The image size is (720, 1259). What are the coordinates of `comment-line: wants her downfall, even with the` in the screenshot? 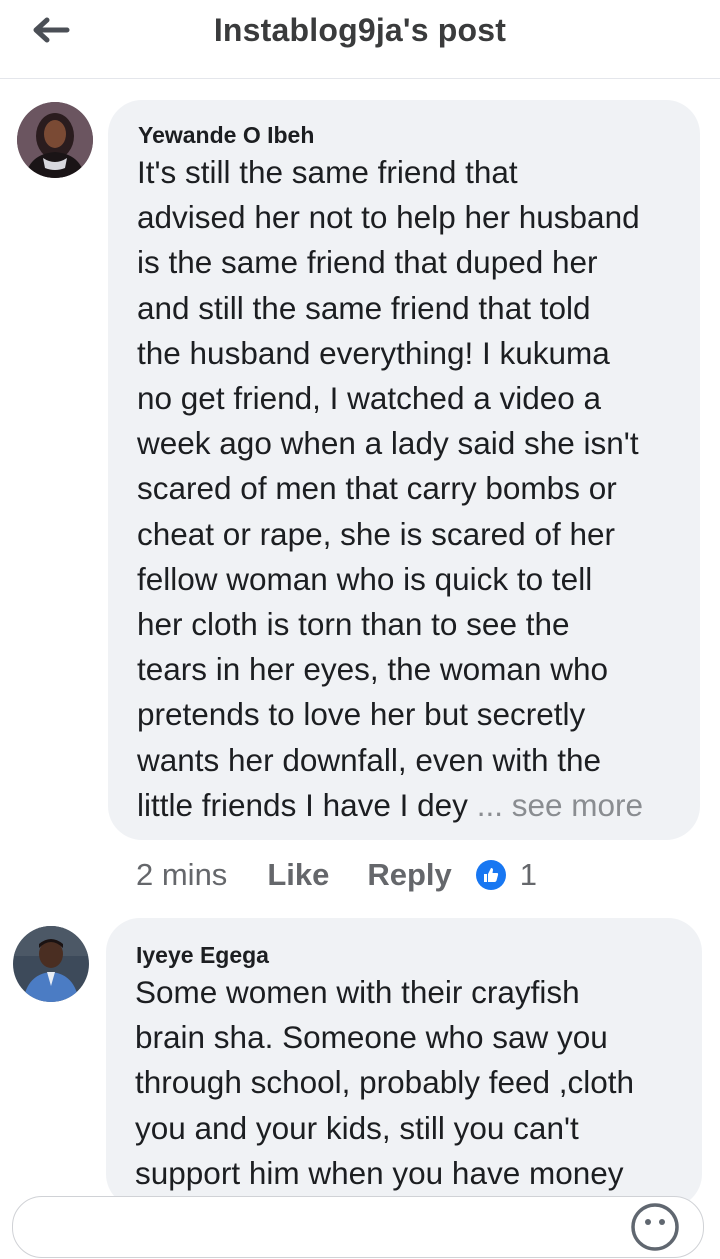 It's located at (369, 759).